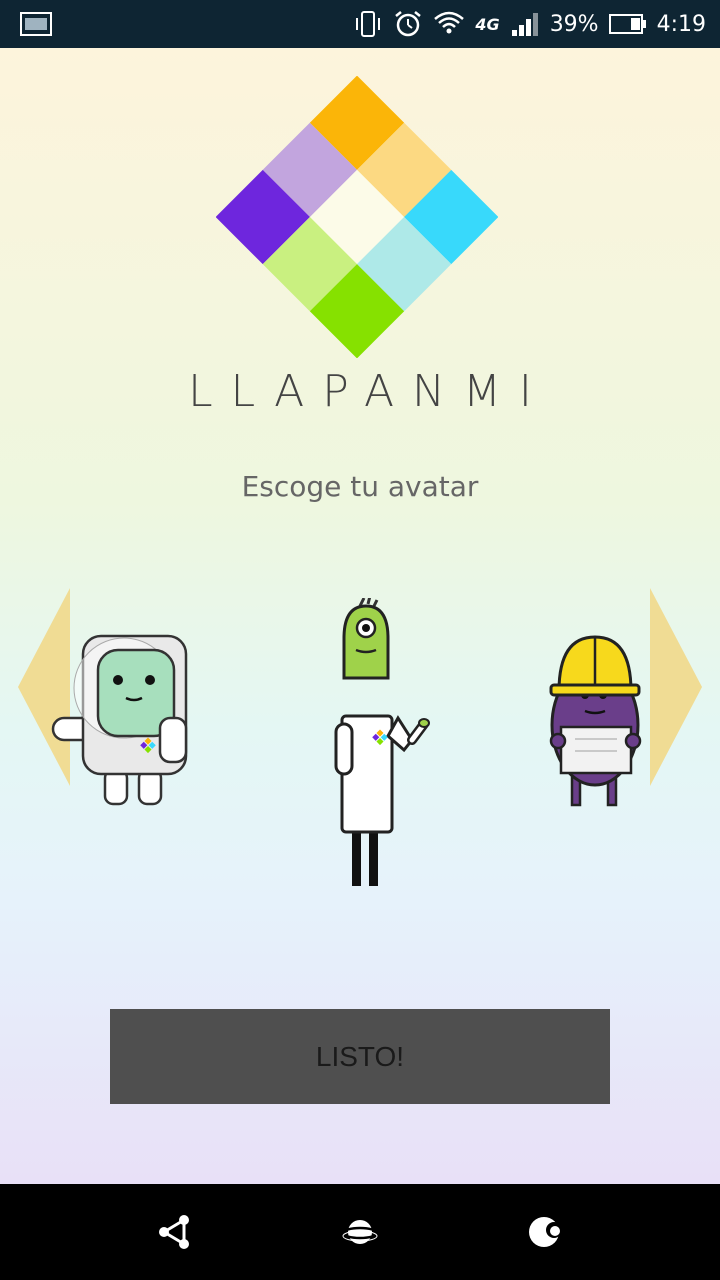  Describe the element at coordinates (681, 24) in the screenshot. I see `clock: 4:19` at that location.